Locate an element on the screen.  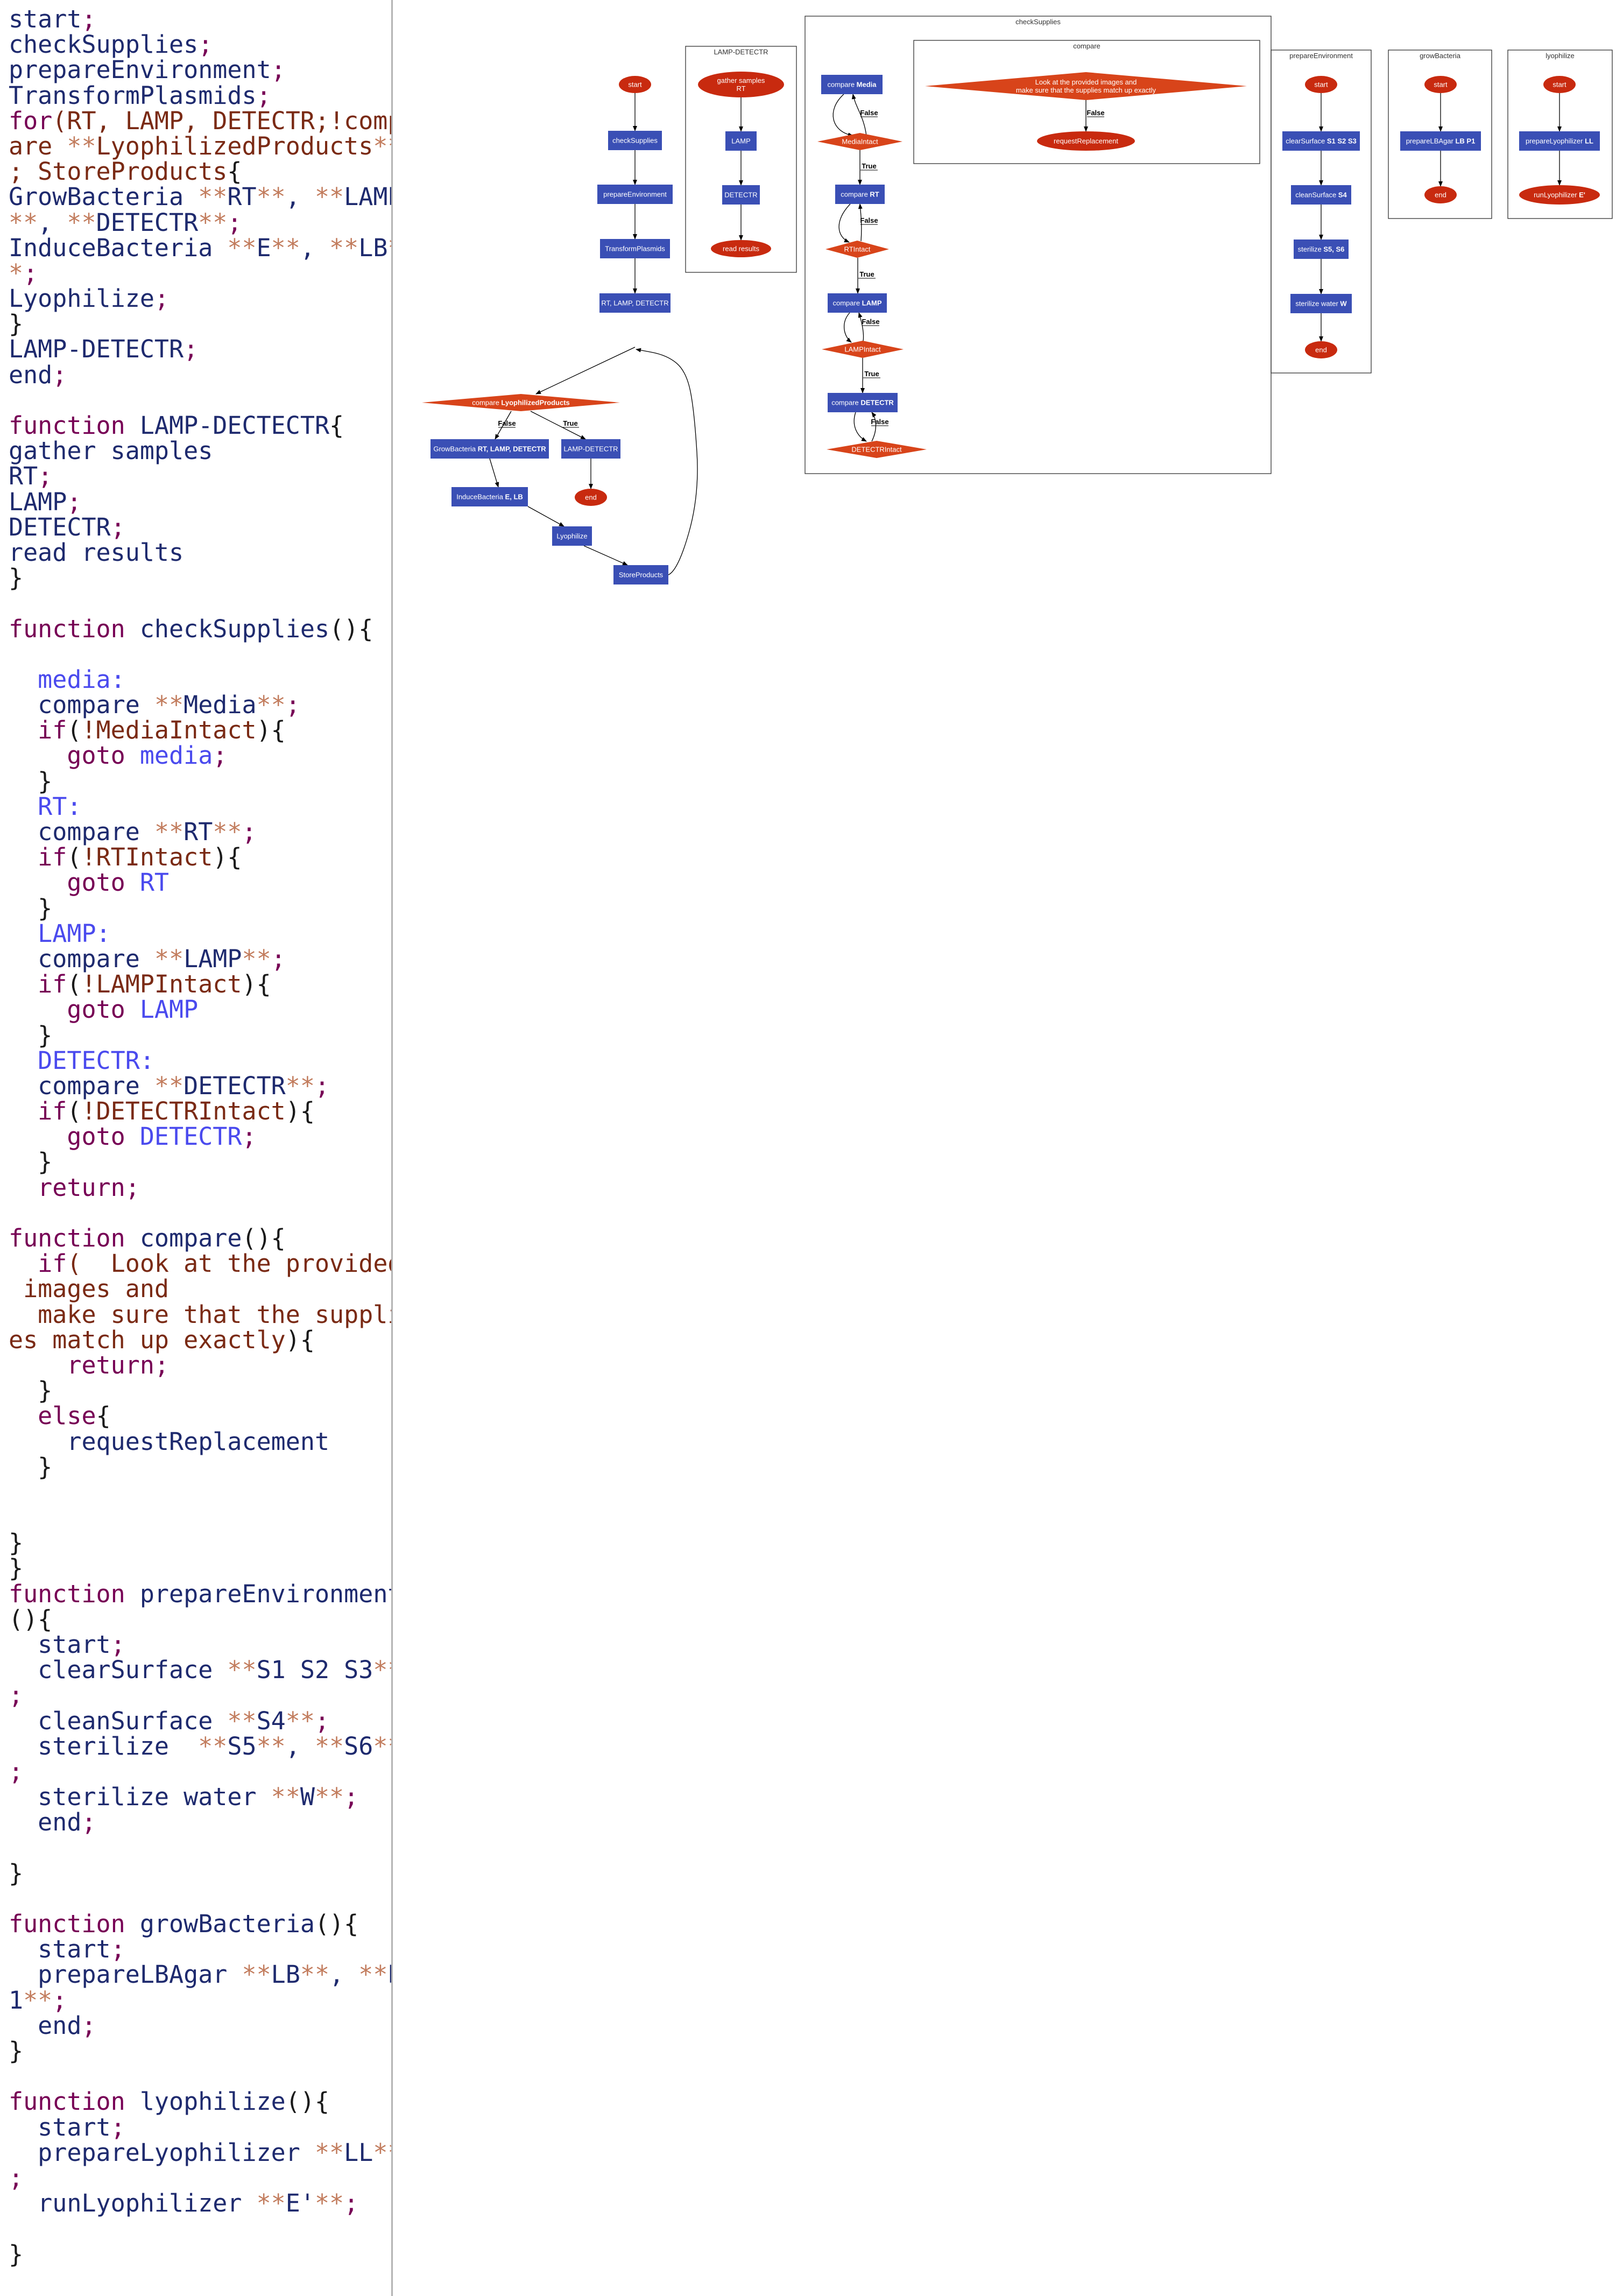
node-m-compare: compare LyophilizedProducts is located at coordinates (521, 402).